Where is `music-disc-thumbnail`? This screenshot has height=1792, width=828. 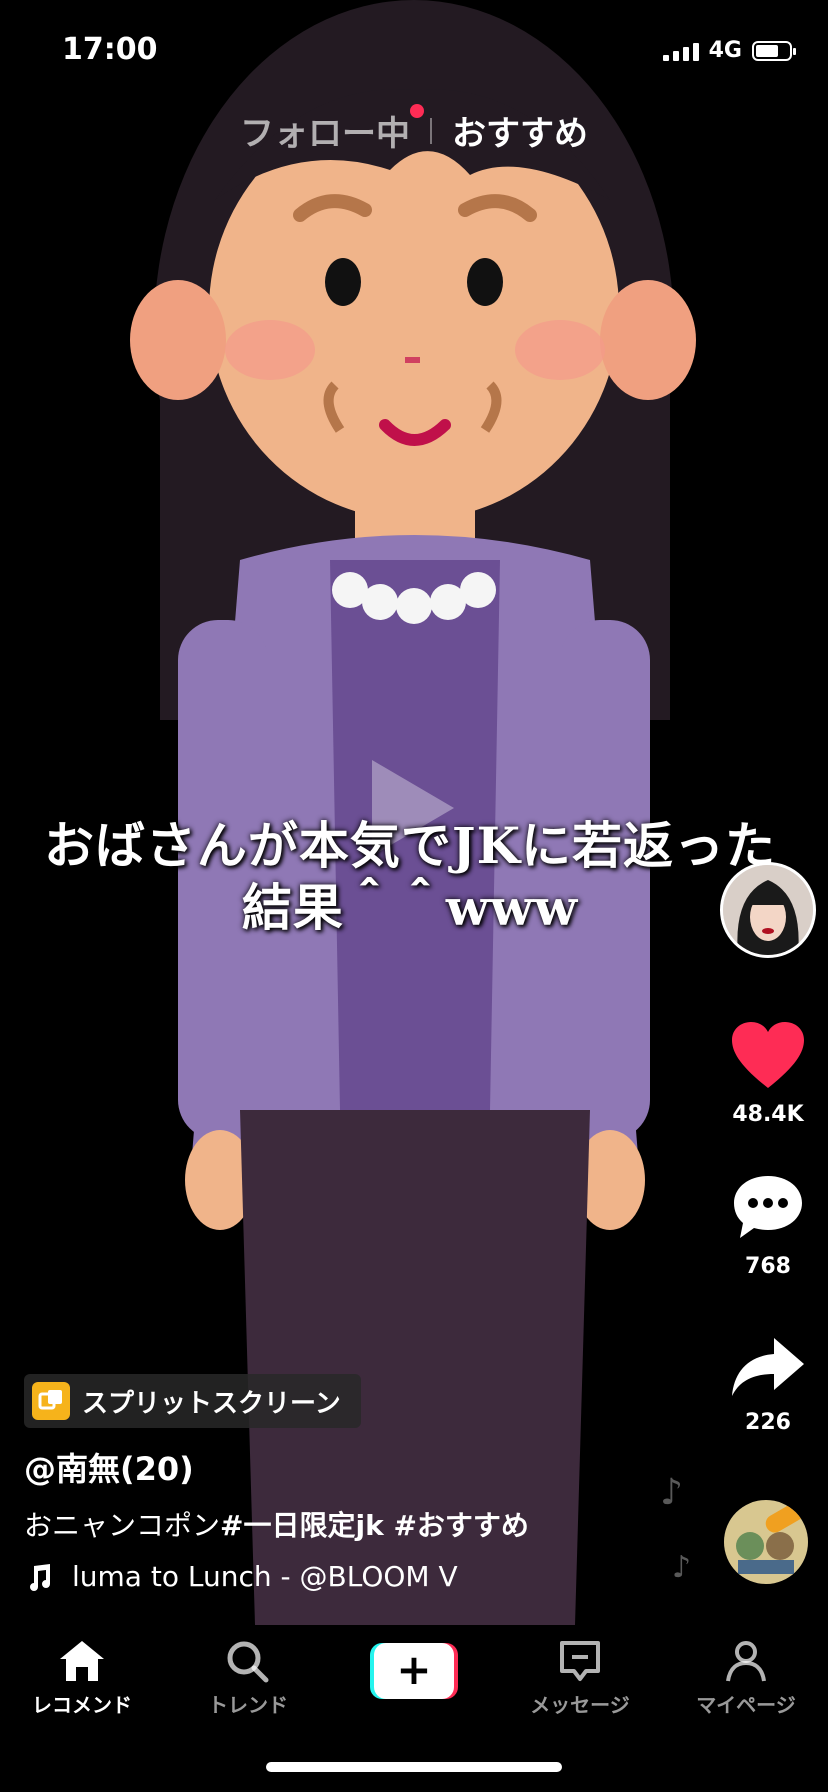 music-disc-thumbnail is located at coordinates (766, 1542).